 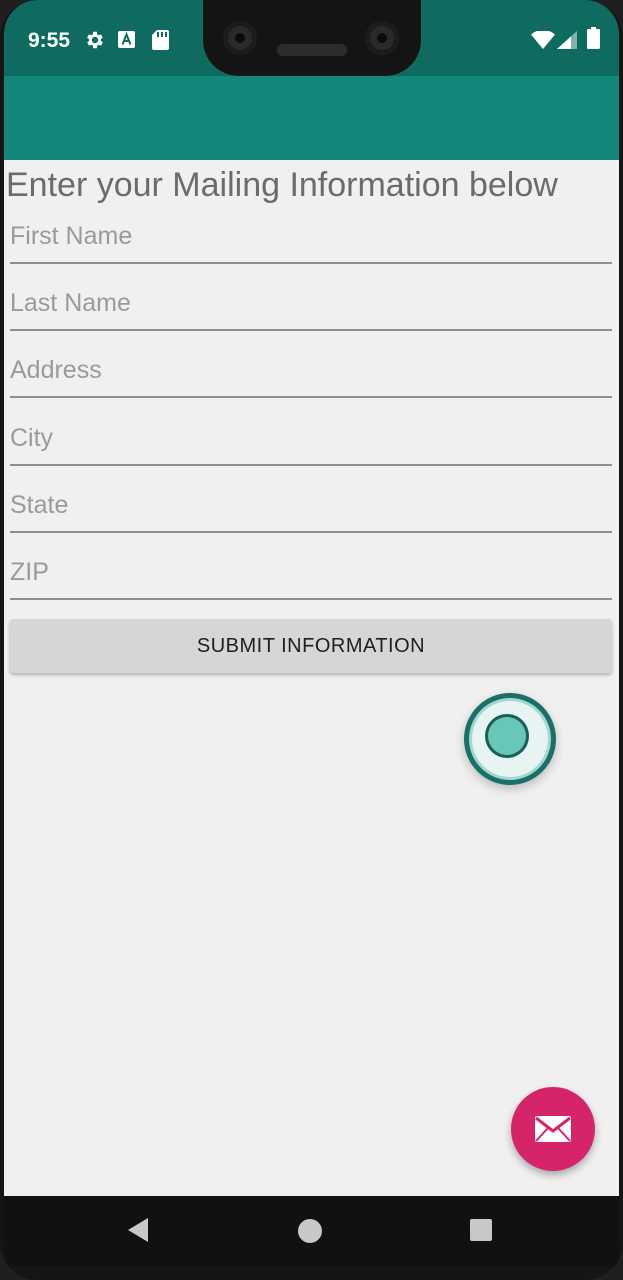 What do you see at coordinates (49, 40) in the screenshot?
I see `status-time: 9:55` at bounding box center [49, 40].